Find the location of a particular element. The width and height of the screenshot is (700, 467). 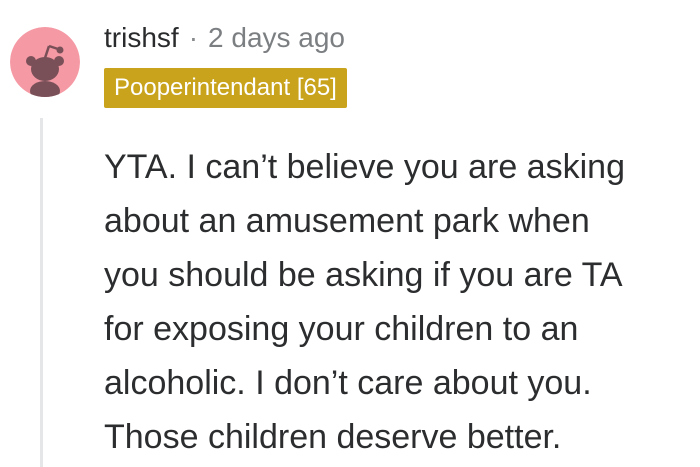

comment-body-line: you should be asking if you are TA is located at coordinates (363, 275).